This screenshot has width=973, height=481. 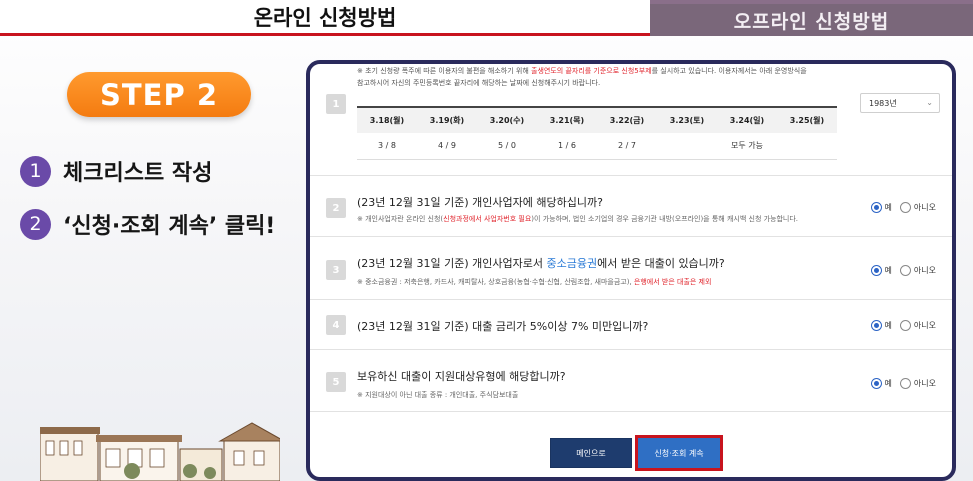 What do you see at coordinates (35, 224) in the screenshot?
I see `step-number-2: 2` at bounding box center [35, 224].